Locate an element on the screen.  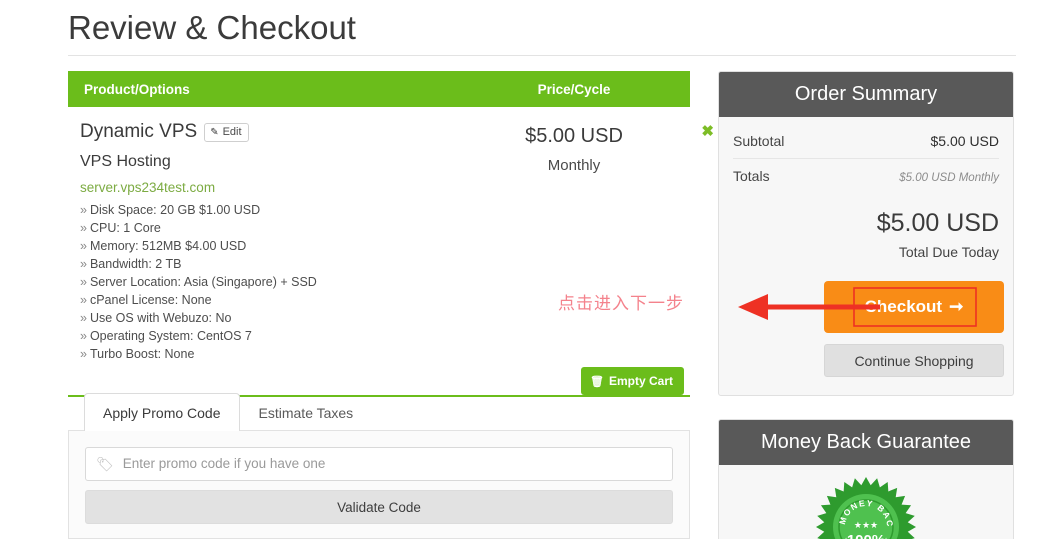
list-item: » Turbo Boost: None is located at coordinates (277, 354).